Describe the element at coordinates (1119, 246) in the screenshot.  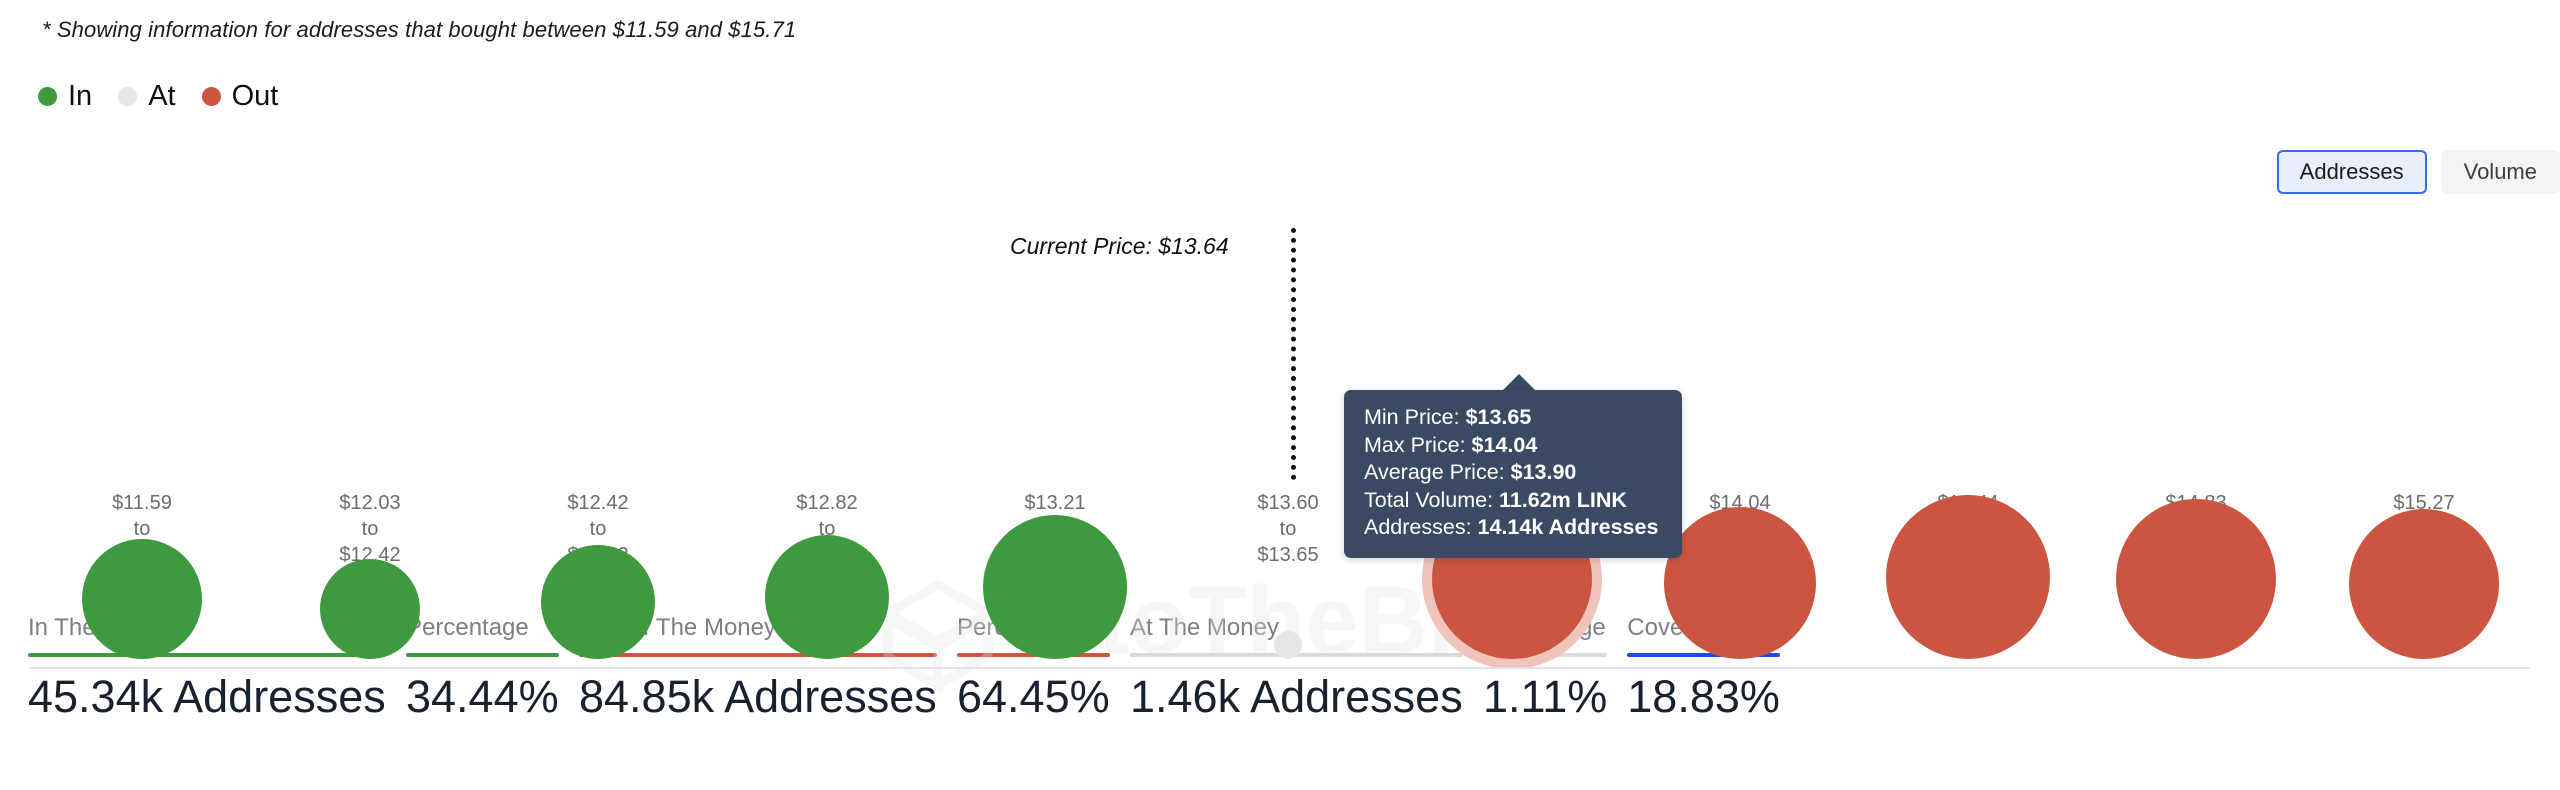
I see `current-price-label: Current Price: $13.64` at that location.